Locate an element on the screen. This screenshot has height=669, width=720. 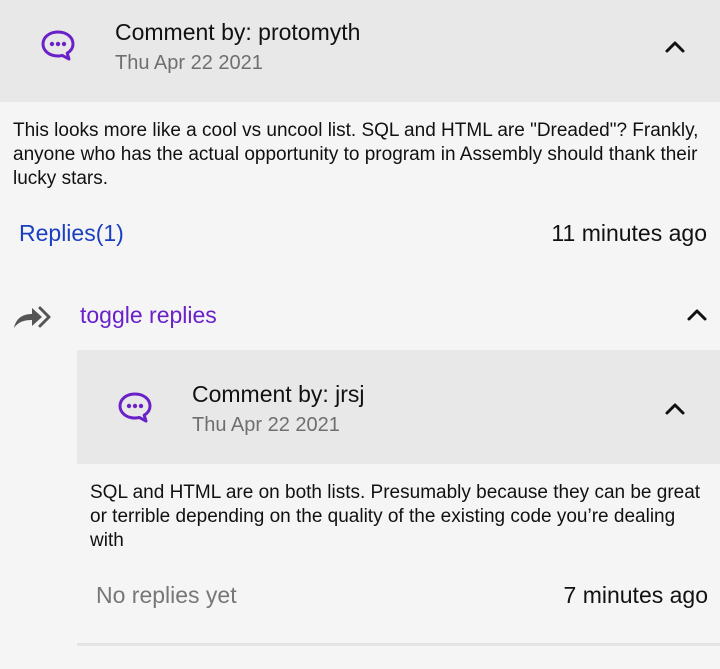
comment-timestamp: 11 minutes ago is located at coordinates (629, 233).